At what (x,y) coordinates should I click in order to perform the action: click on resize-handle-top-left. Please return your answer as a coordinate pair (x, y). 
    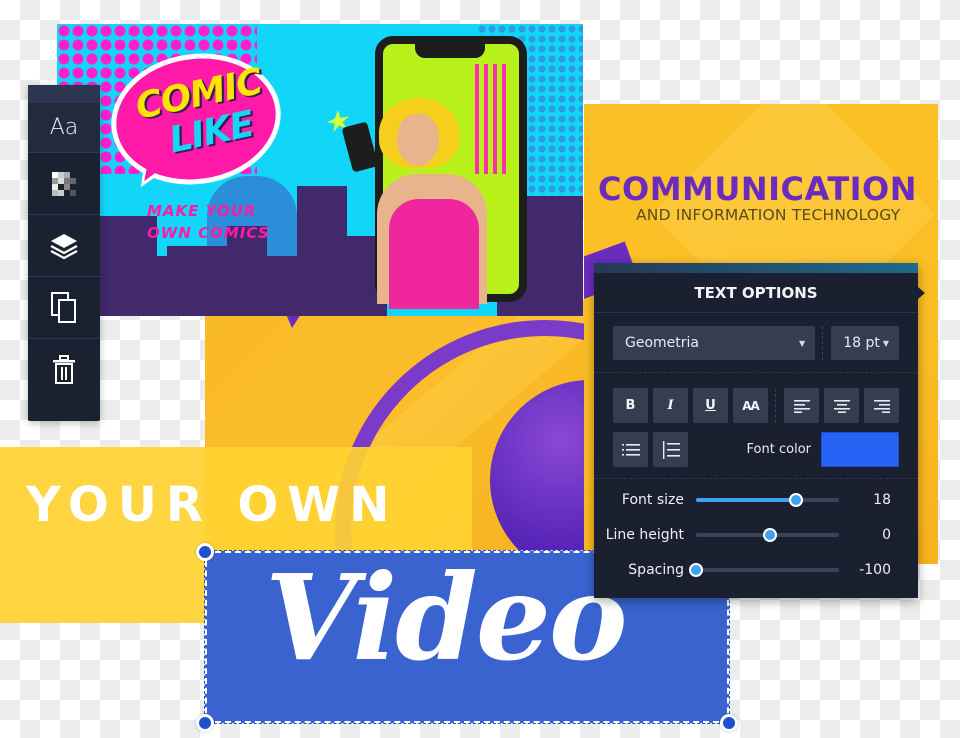
    Looking at the image, I should click on (205, 552).